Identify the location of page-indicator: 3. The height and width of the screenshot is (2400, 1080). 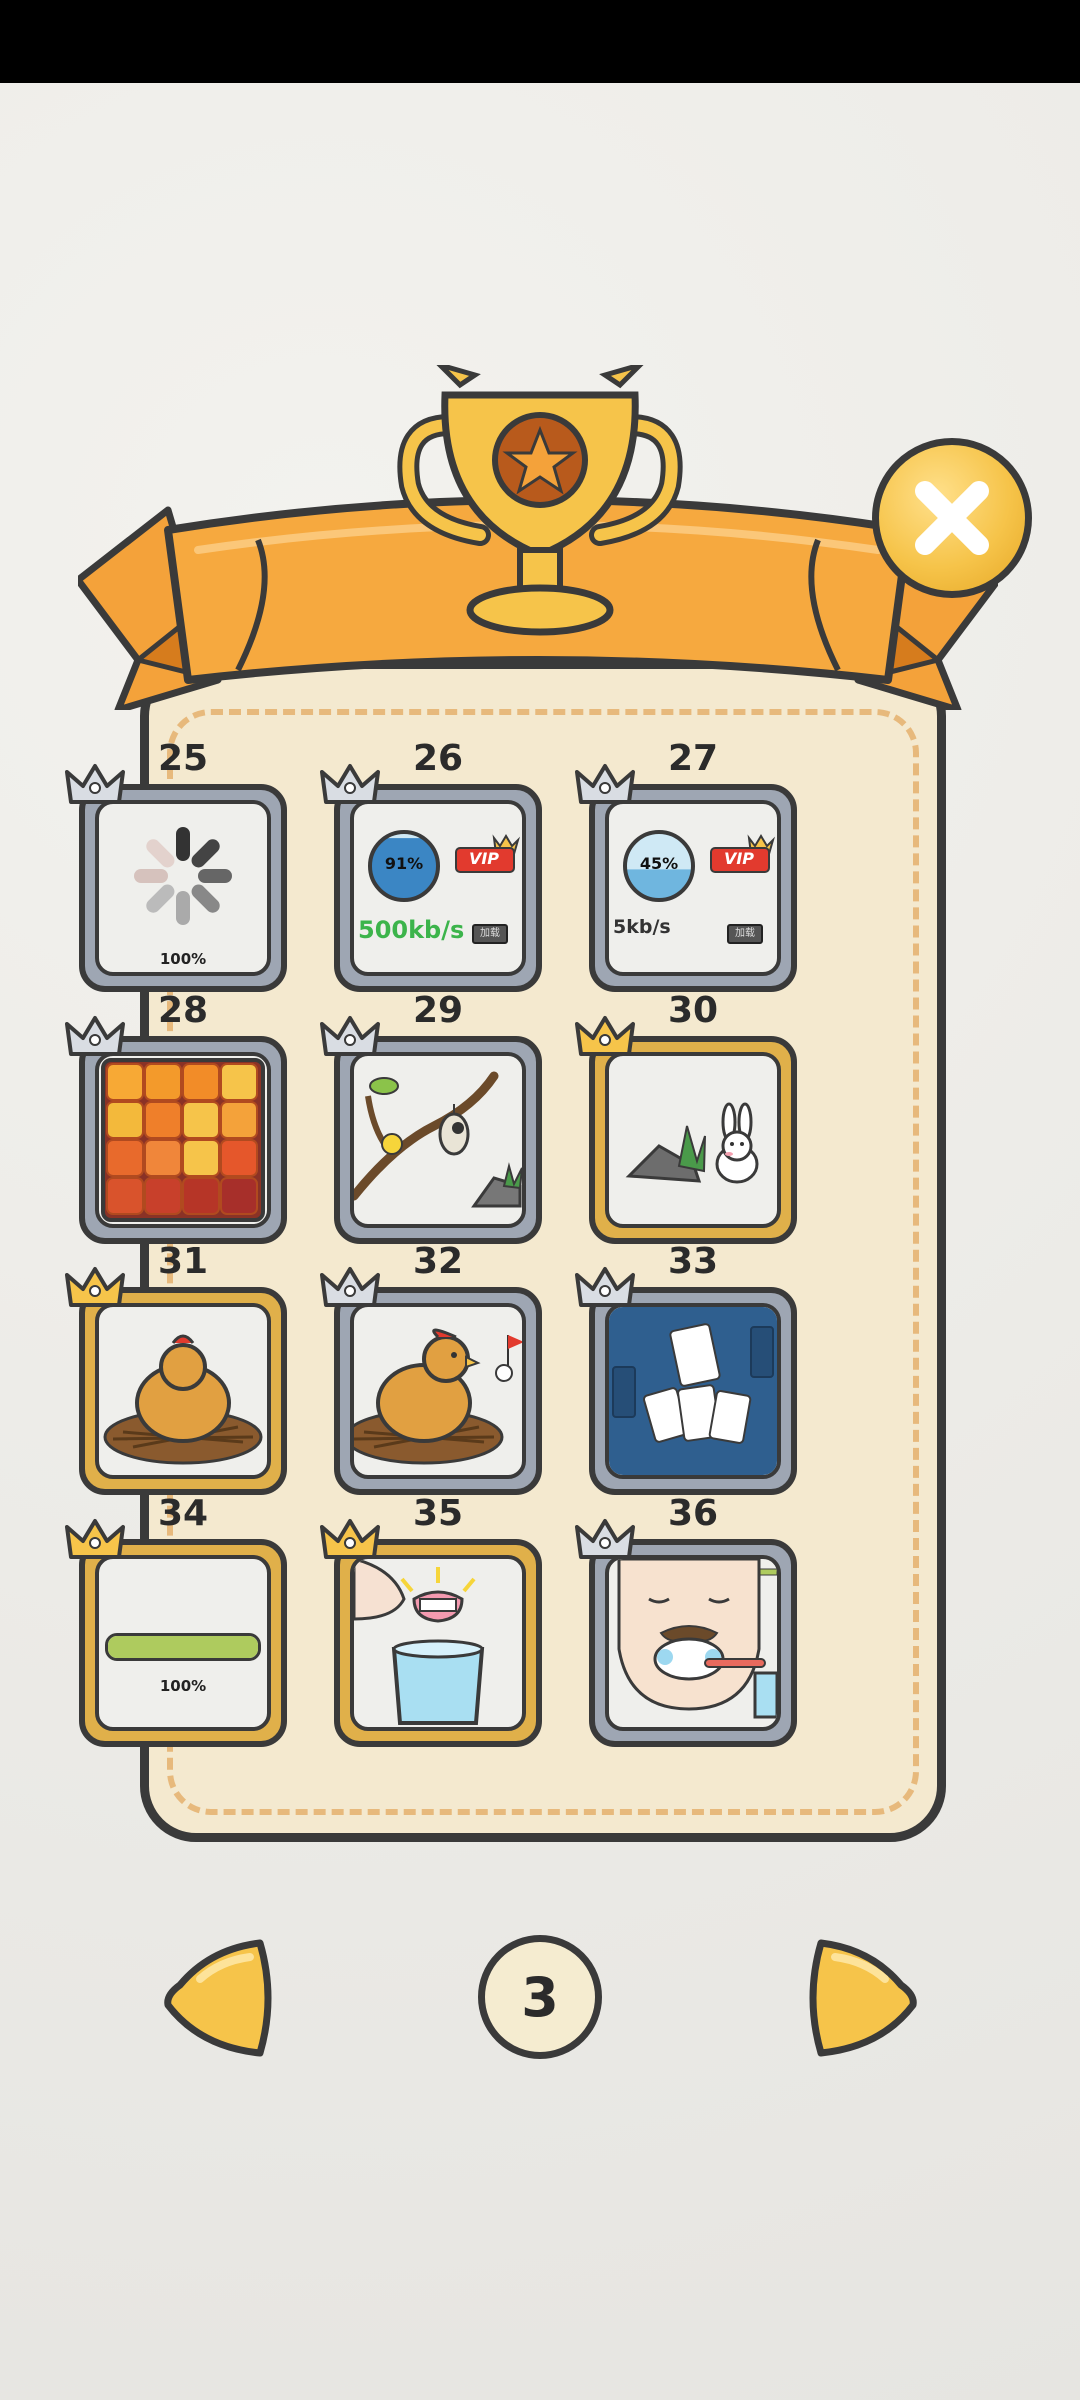
(540, 1997).